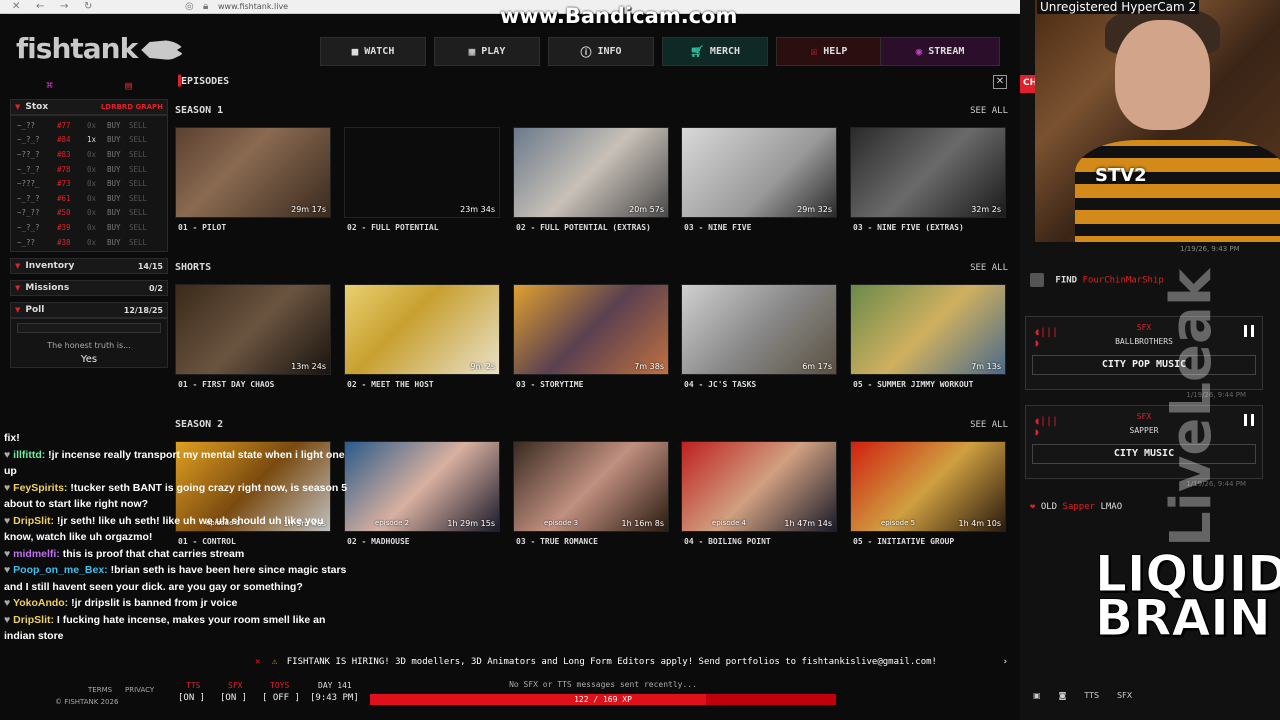 Image resolution: width=1280 pixels, height=720 pixels. I want to click on episode-thumbnail: 13m 24s, so click(253, 329).